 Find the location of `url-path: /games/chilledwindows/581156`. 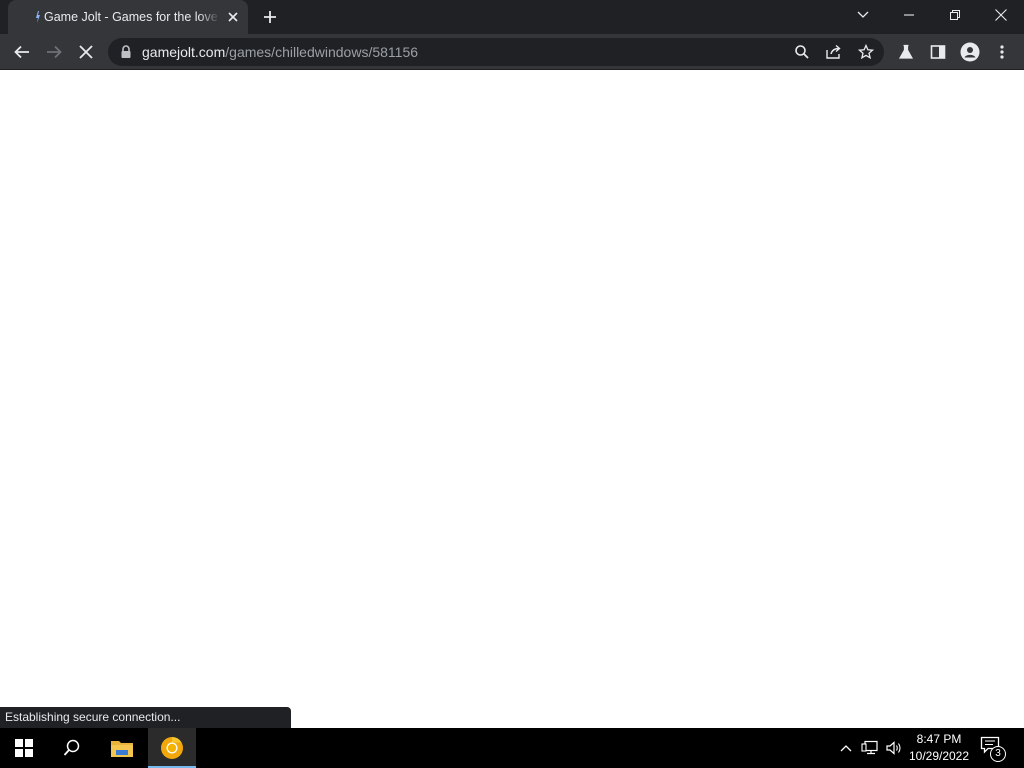

url-path: /games/chilledwindows/581156 is located at coordinates (322, 52).